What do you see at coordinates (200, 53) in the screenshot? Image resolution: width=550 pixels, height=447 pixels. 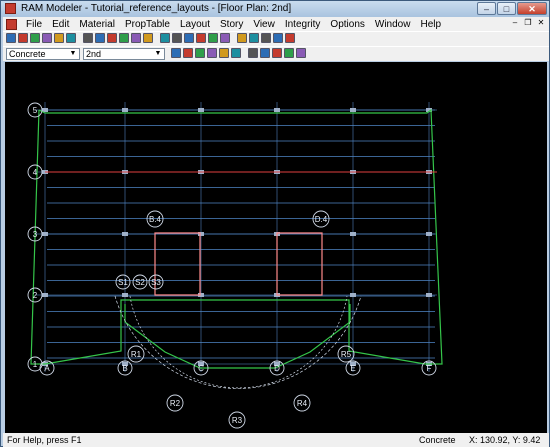 I see `delete-icon` at bounding box center [200, 53].